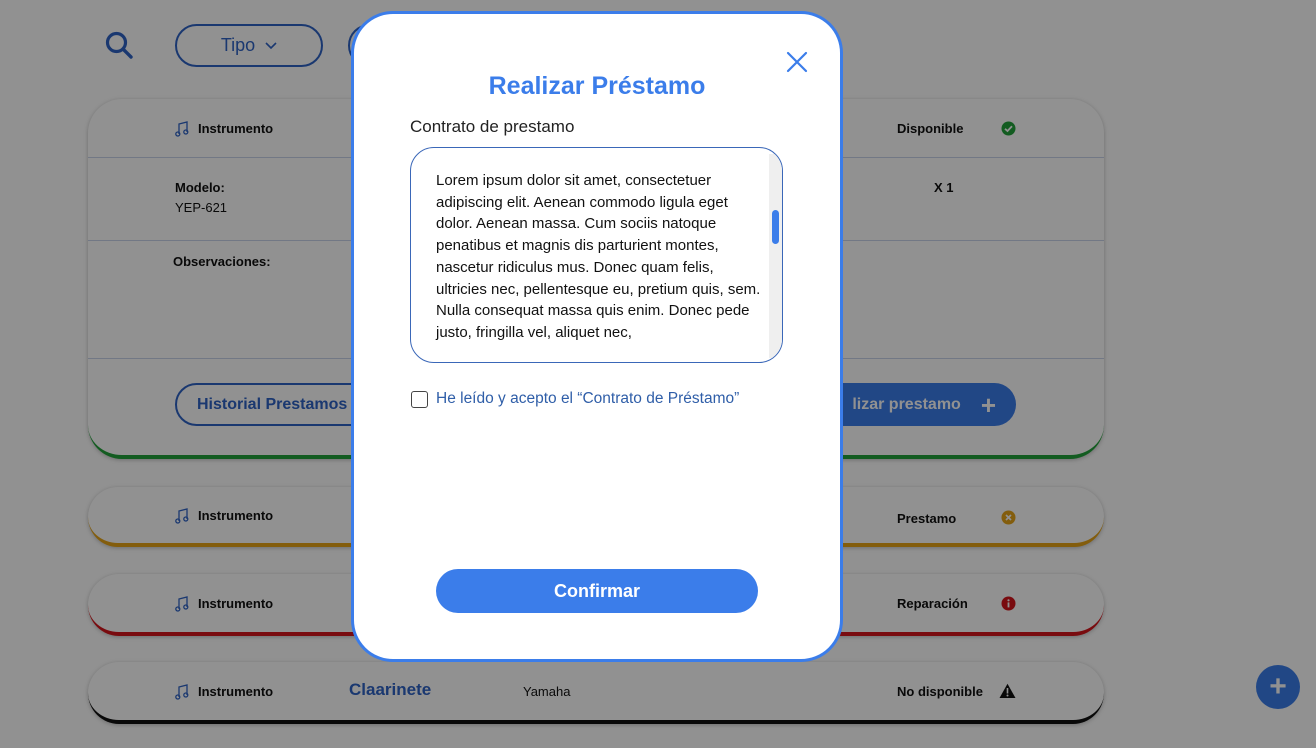 Image resolution: width=1316 pixels, height=748 pixels. I want to click on scrollbar-thumb, so click(775, 227).